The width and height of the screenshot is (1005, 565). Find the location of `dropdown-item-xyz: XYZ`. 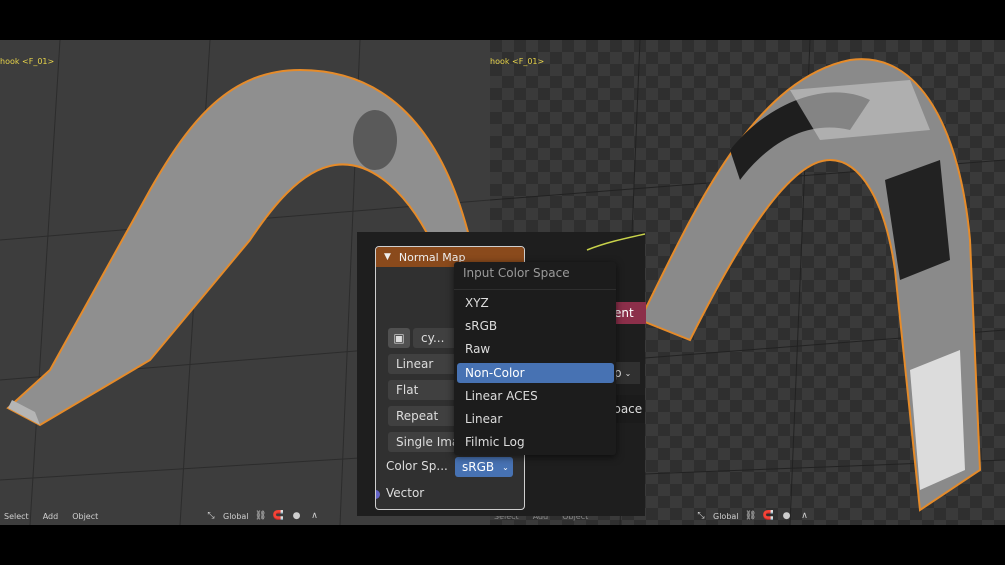

dropdown-item-xyz: XYZ is located at coordinates (535, 303).